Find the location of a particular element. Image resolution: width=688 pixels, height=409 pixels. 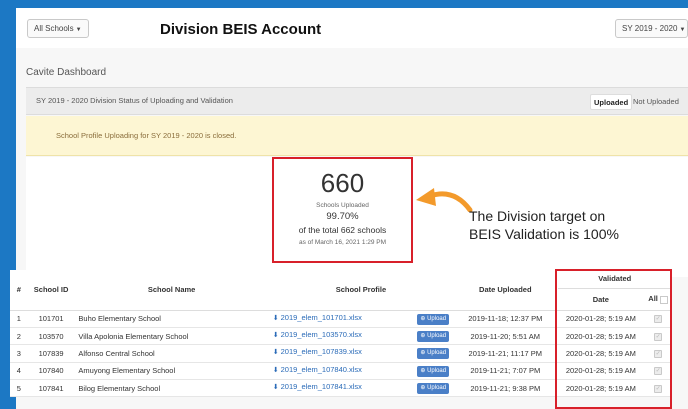

schools-uploaded-count: 660 is located at coordinates (342, 183).